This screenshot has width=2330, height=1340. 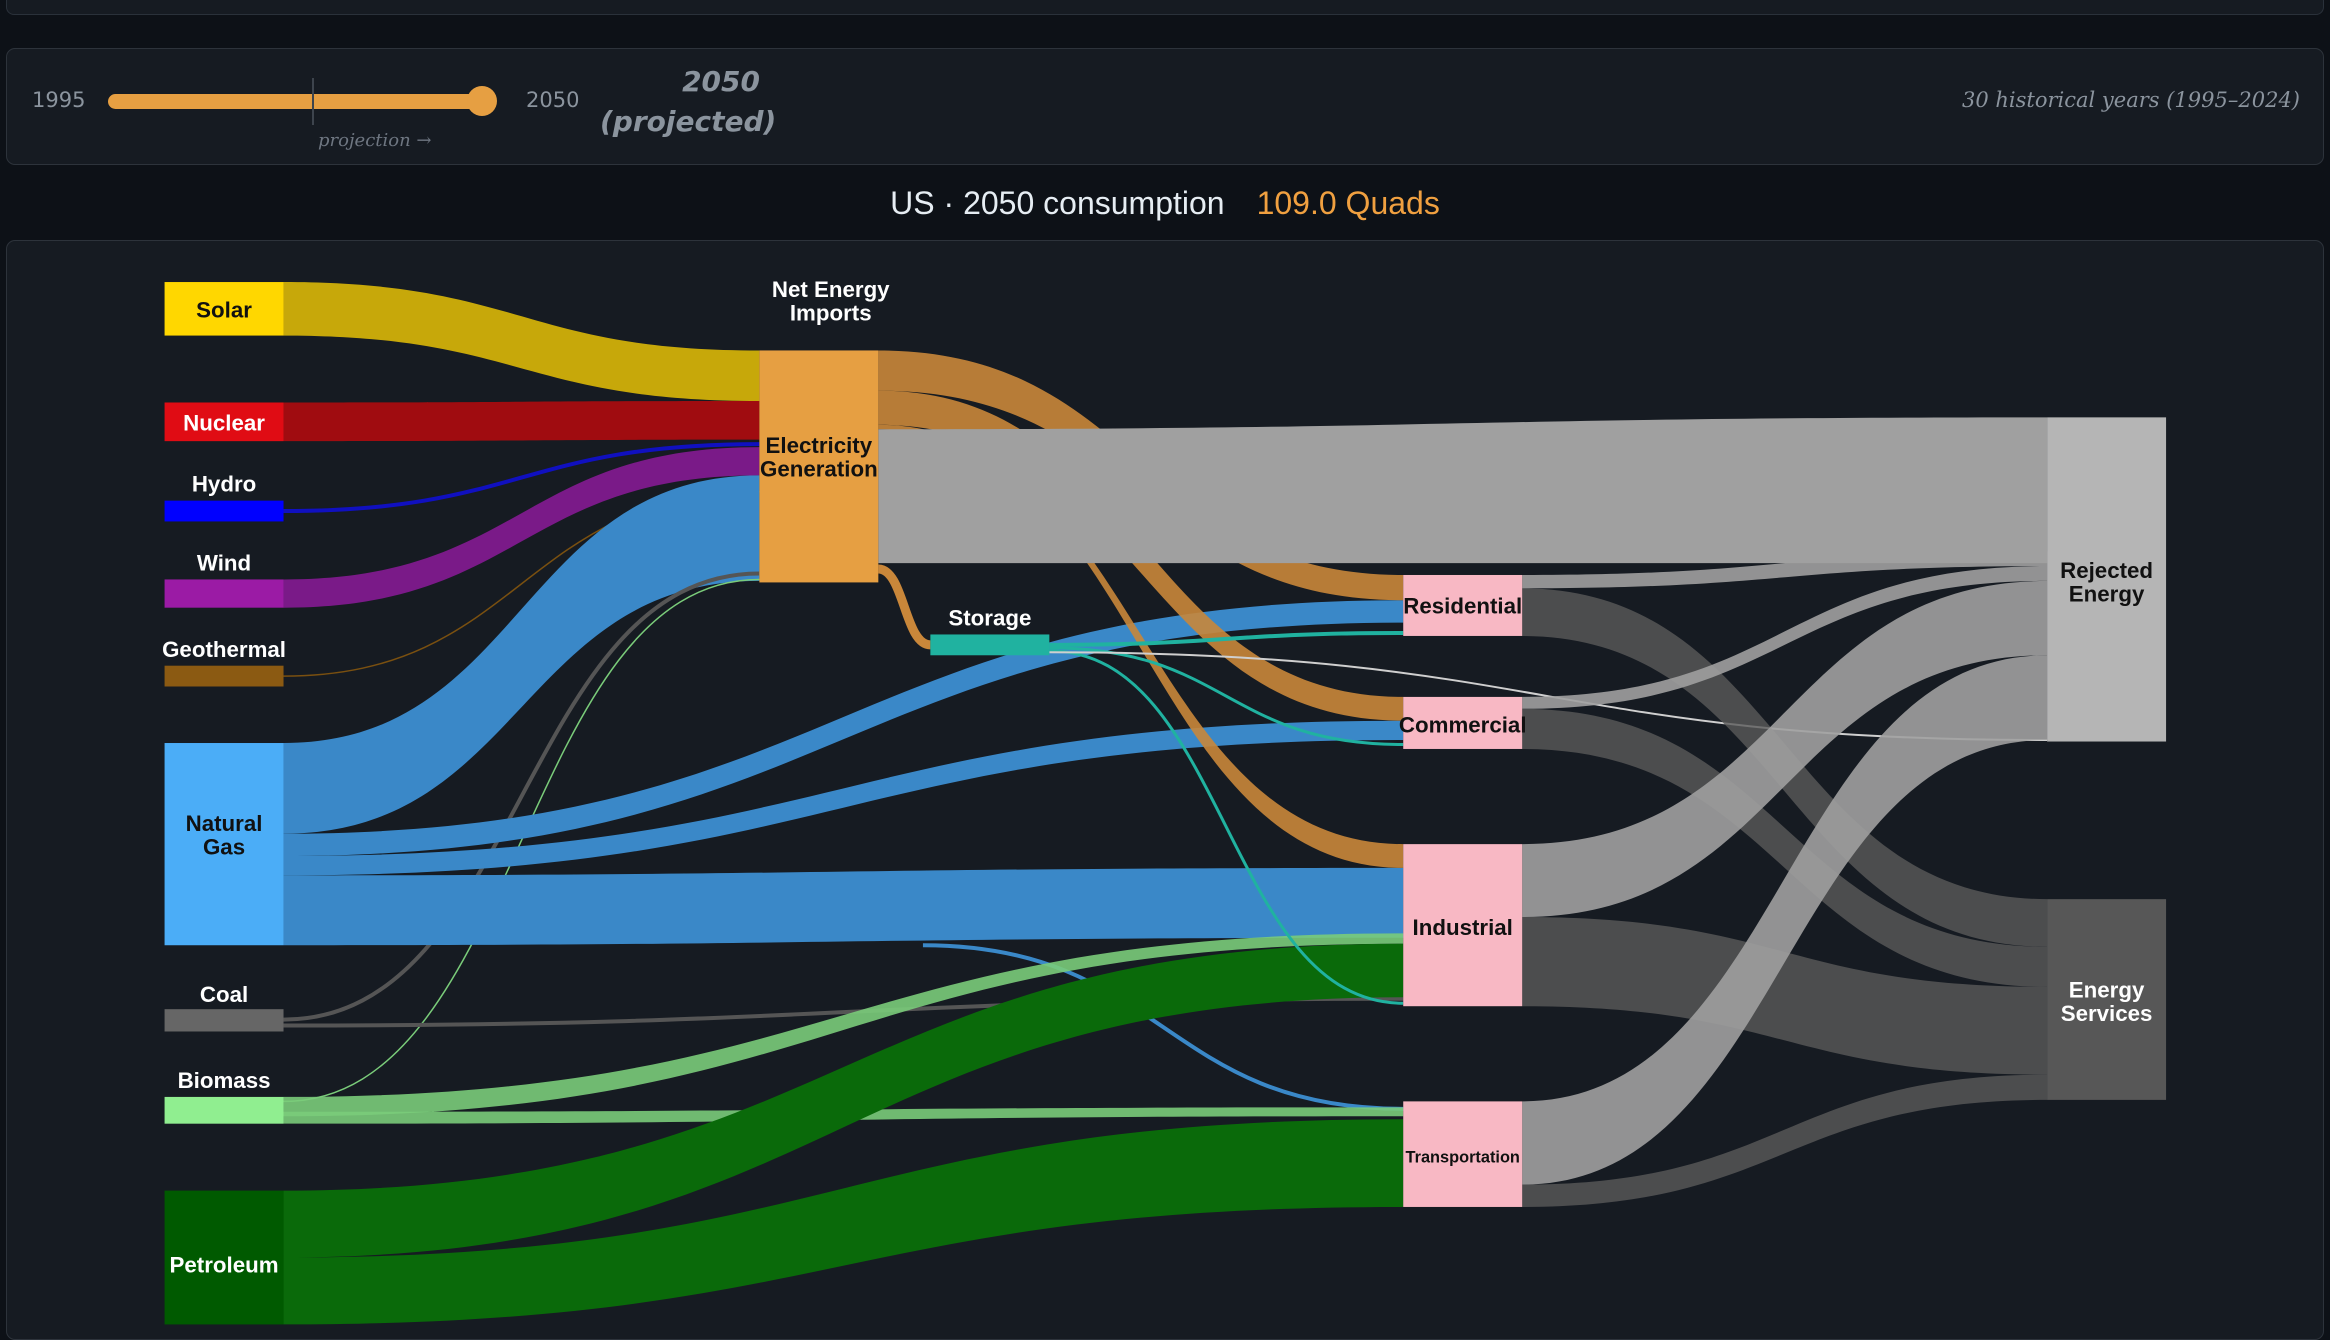 I want to click on flow-electricity-rejected, so click(x=1463, y=490).